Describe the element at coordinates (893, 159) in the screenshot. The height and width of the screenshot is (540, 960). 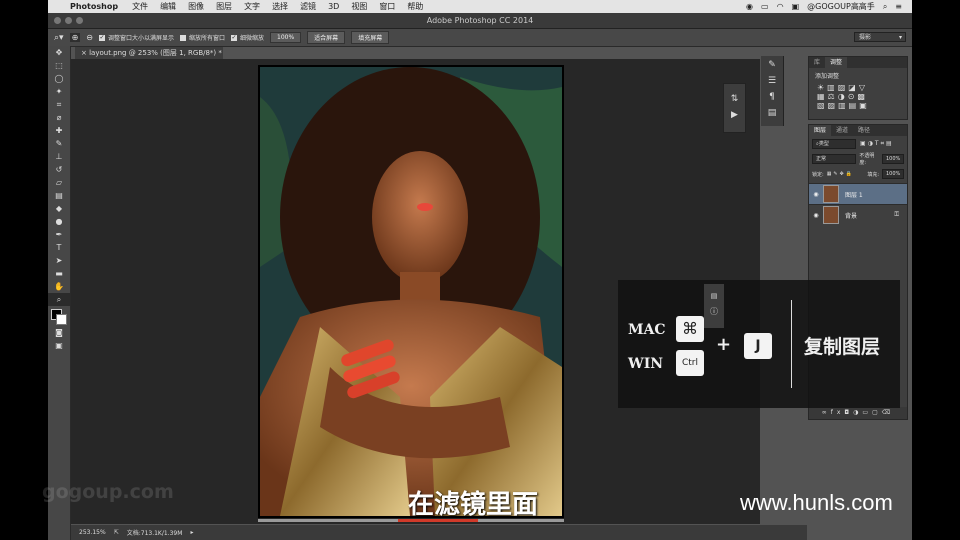
I see `opacity-input: 100%` at that location.